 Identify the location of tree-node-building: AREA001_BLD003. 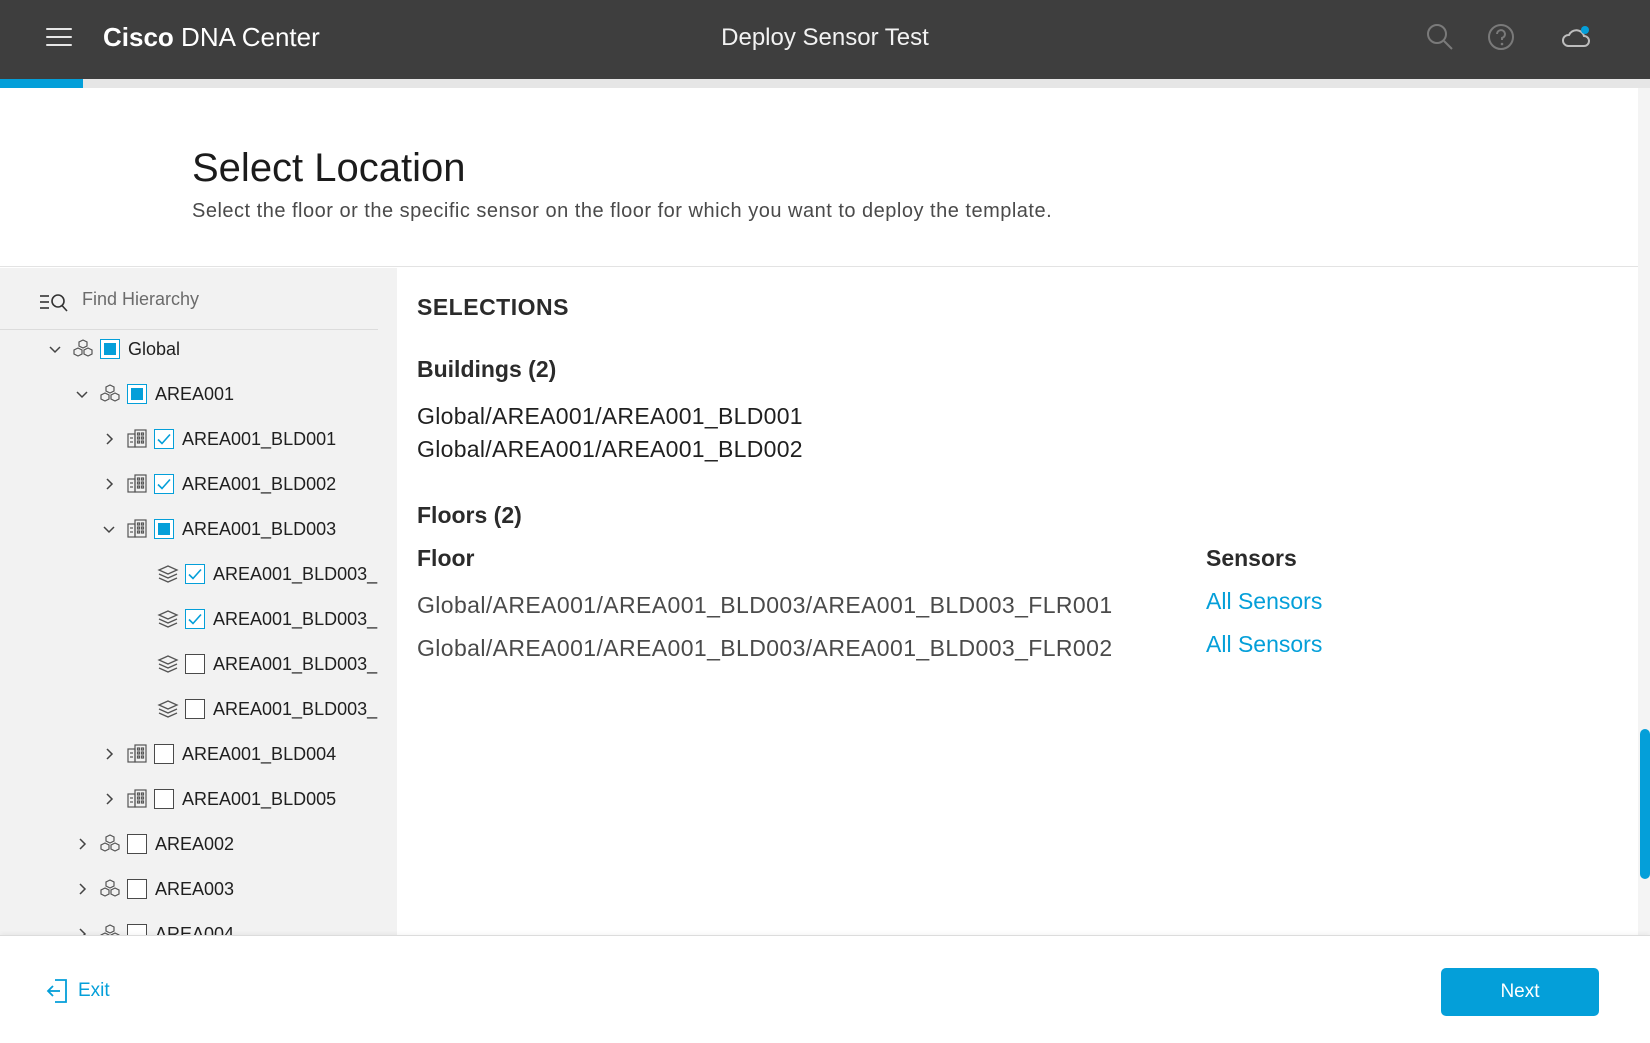
(218, 529).